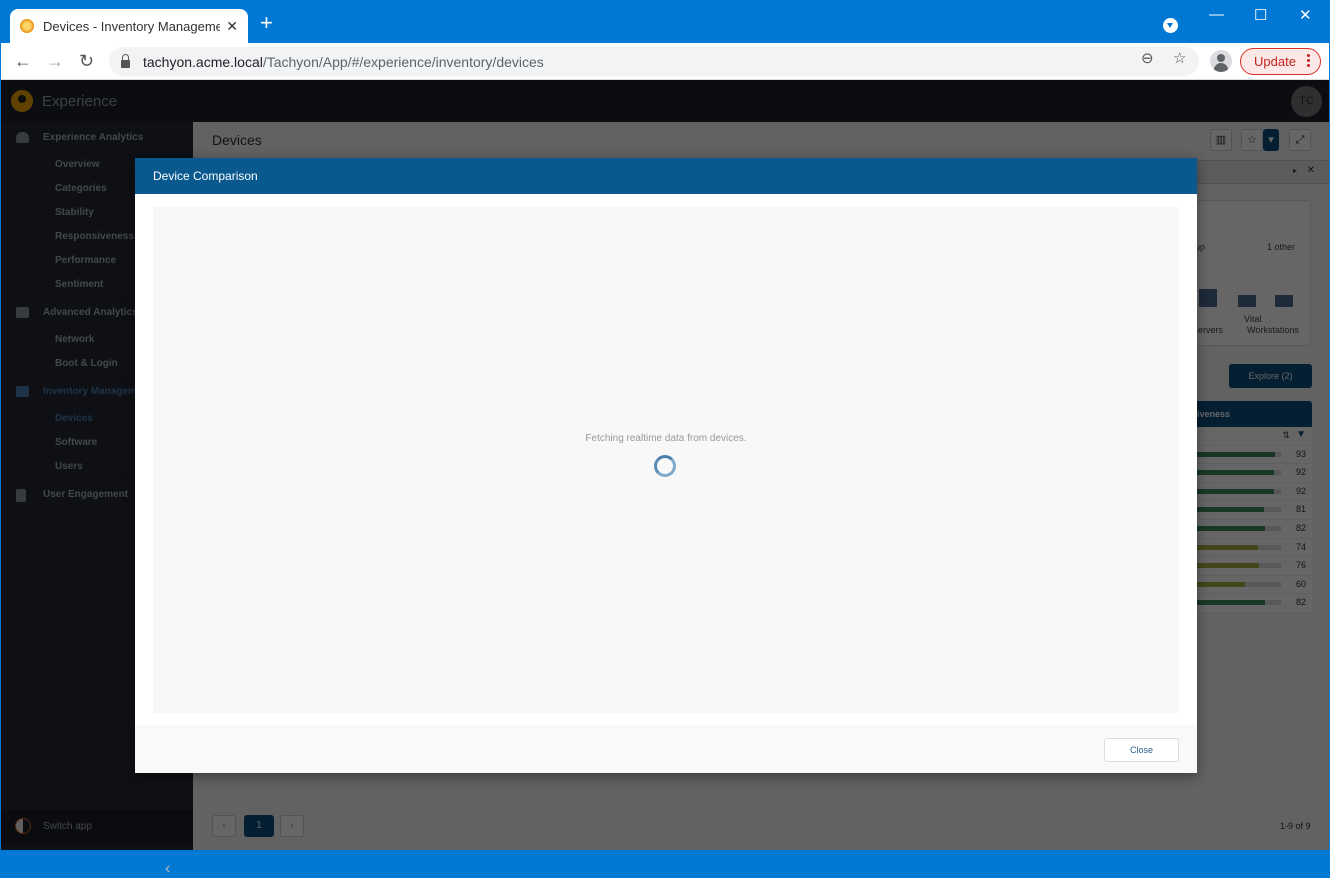 Image resolution: width=1330 pixels, height=878 pixels. Describe the element at coordinates (1170, 25) in the screenshot. I see `tab-search-icon` at that location.